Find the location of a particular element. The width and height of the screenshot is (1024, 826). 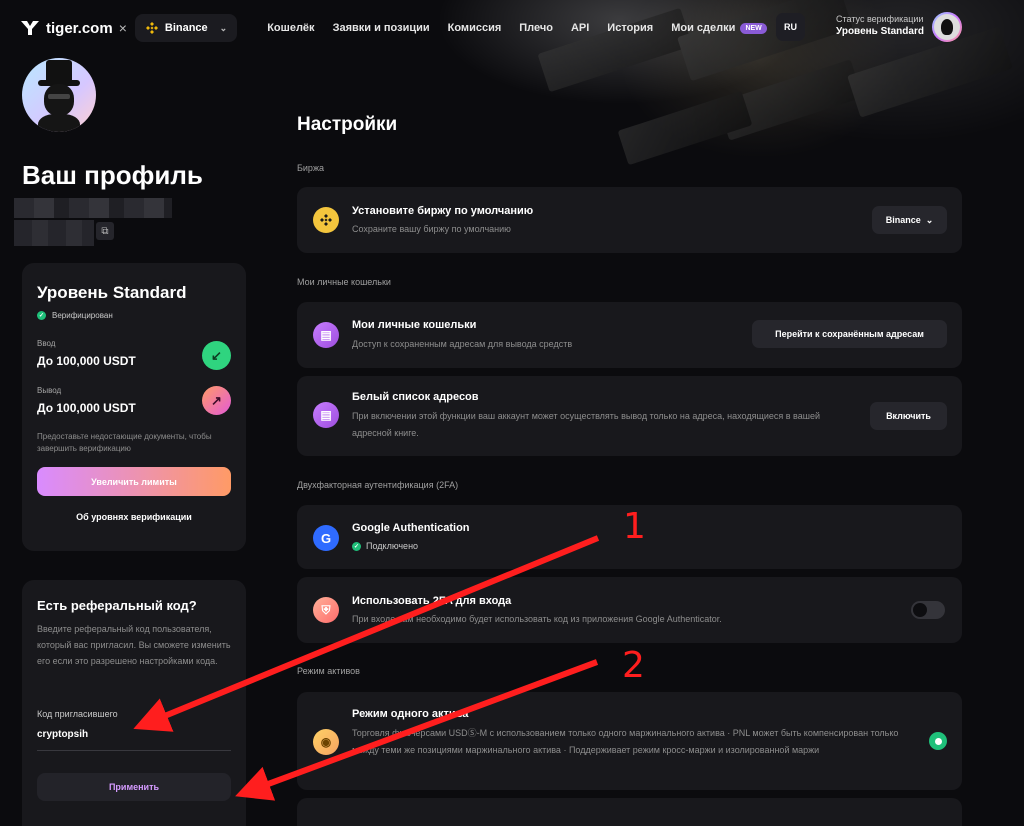

exchange-name: Binance is located at coordinates (186, 28).